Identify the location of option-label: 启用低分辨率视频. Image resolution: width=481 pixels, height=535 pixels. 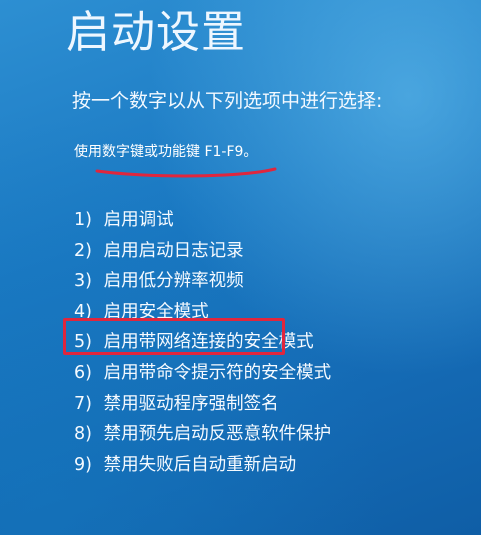
(173, 281).